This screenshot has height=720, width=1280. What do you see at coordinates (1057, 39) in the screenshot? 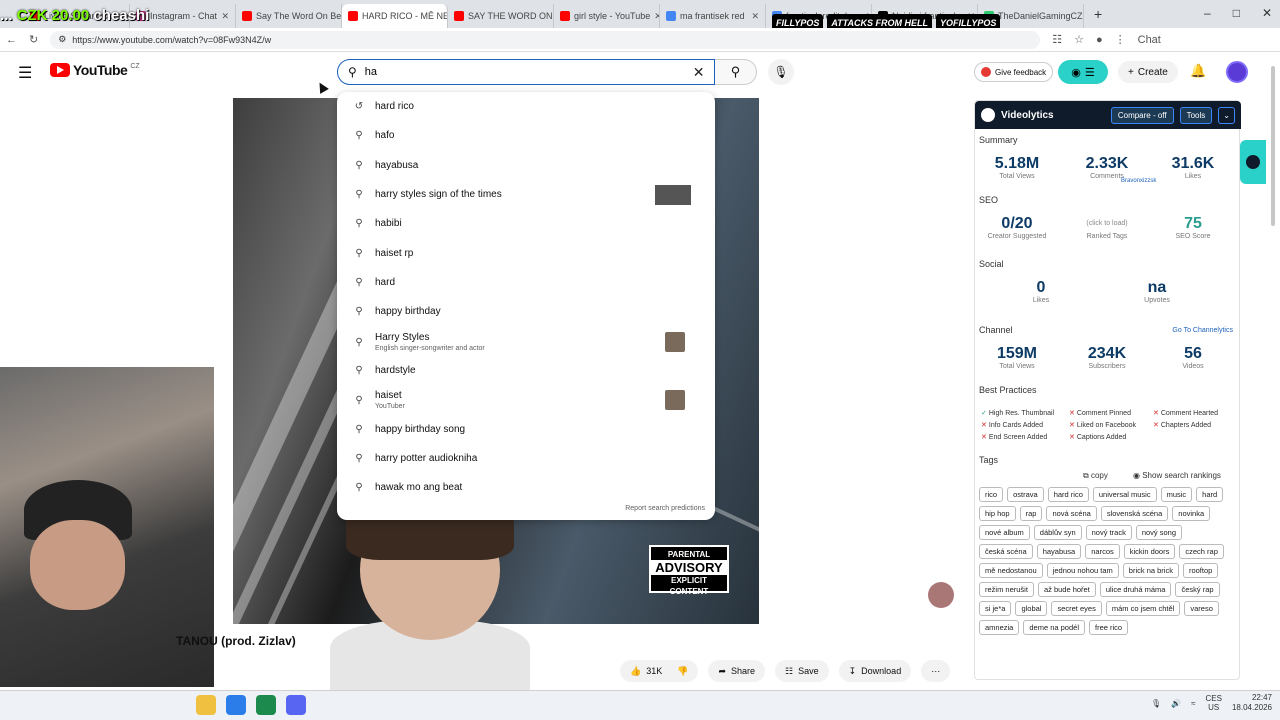
I see `extensions-icon: ☷` at bounding box center [1057, 39].